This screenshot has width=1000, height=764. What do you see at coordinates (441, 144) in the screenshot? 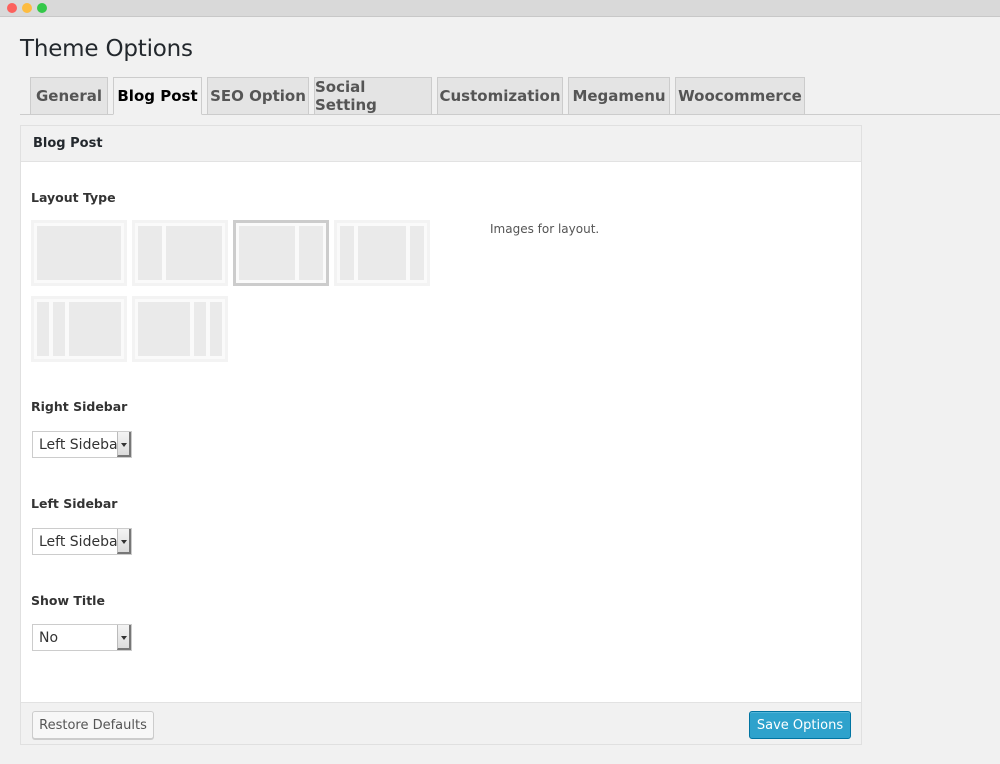
I see `panel-header: Blog Post` at bounding box center [441, 144].